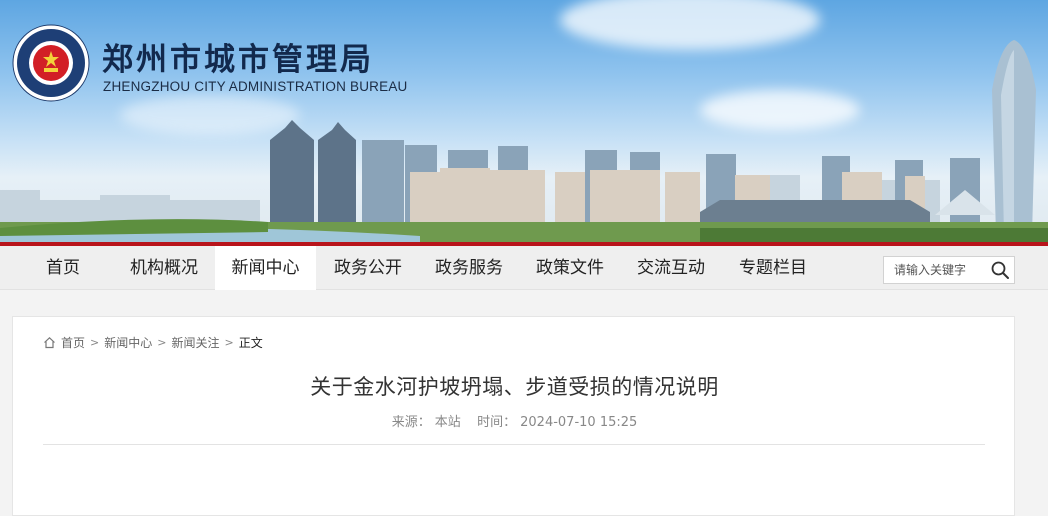  Describe the element at coordinates (935, 270) in the screenshot. I see `search-input` at that location.